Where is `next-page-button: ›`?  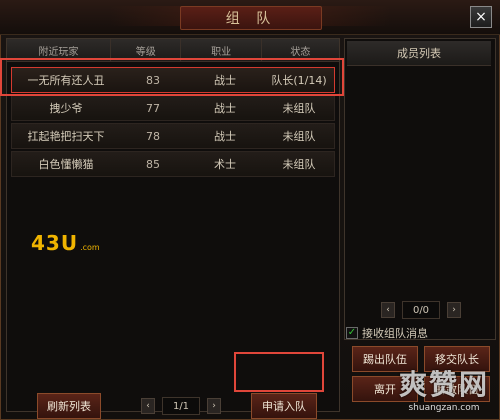
next-page-button: › is located at coordinates (214, 406).